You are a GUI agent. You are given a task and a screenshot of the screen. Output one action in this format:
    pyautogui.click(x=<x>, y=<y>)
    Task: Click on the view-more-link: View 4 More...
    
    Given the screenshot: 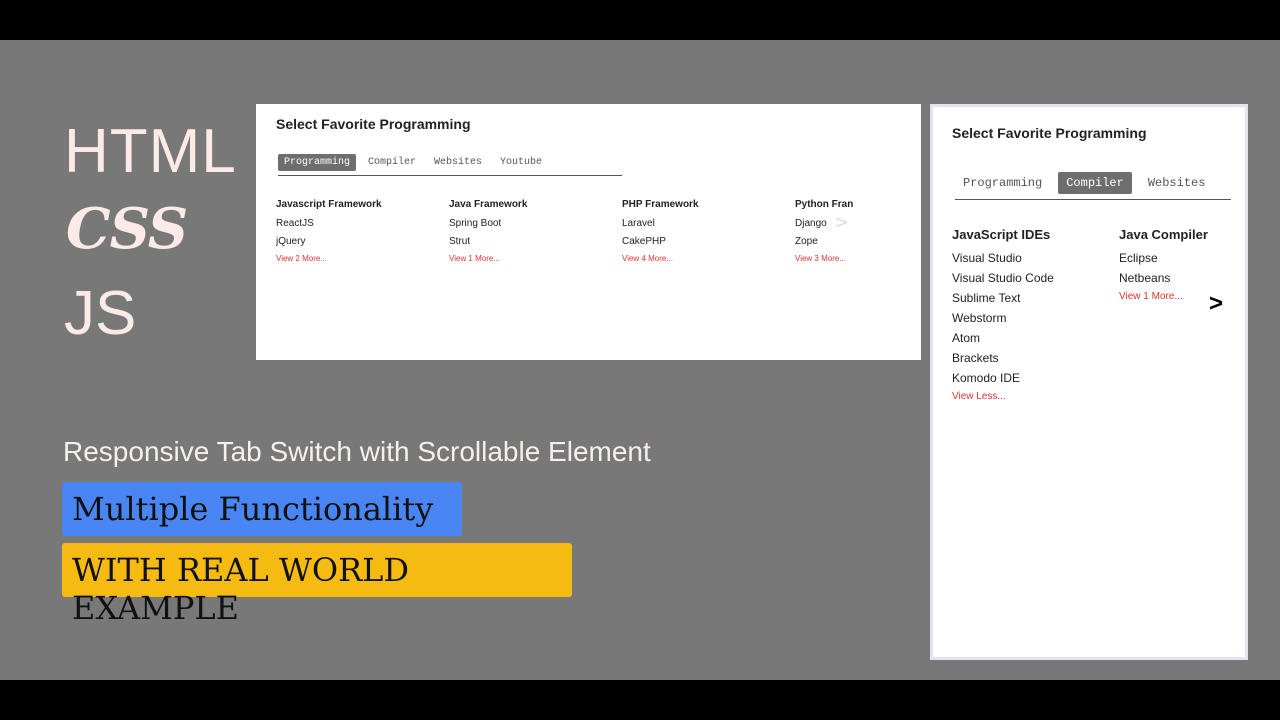 What is the action you would take?
    pyautogui.click(x=707, y=258)
    